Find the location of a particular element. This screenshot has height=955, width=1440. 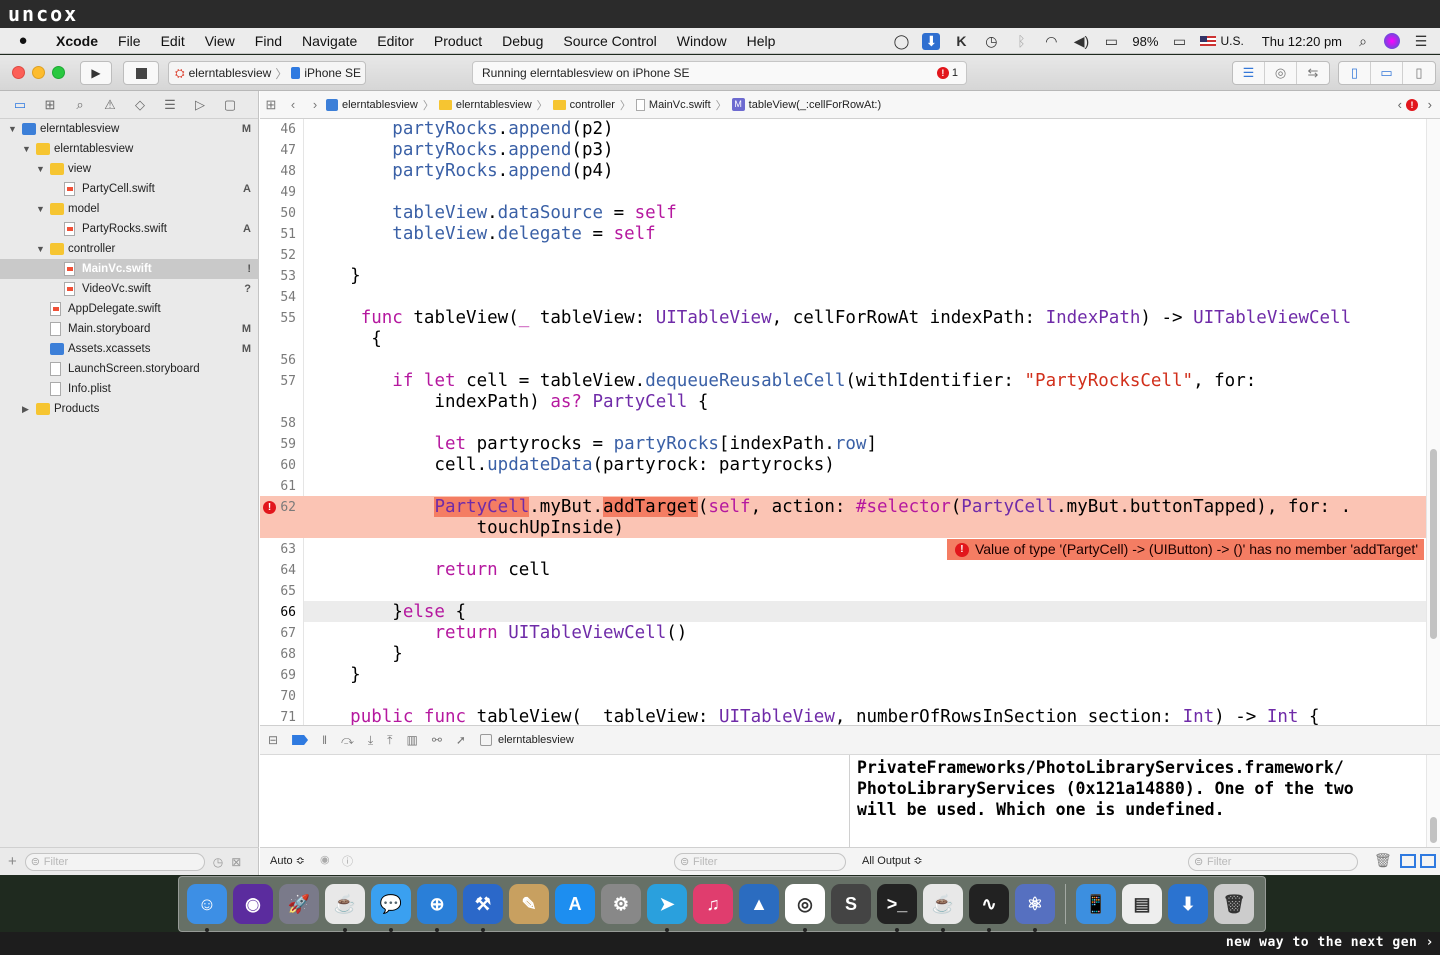

network-icon: ⚛ is located at coordinates (1035, 908).